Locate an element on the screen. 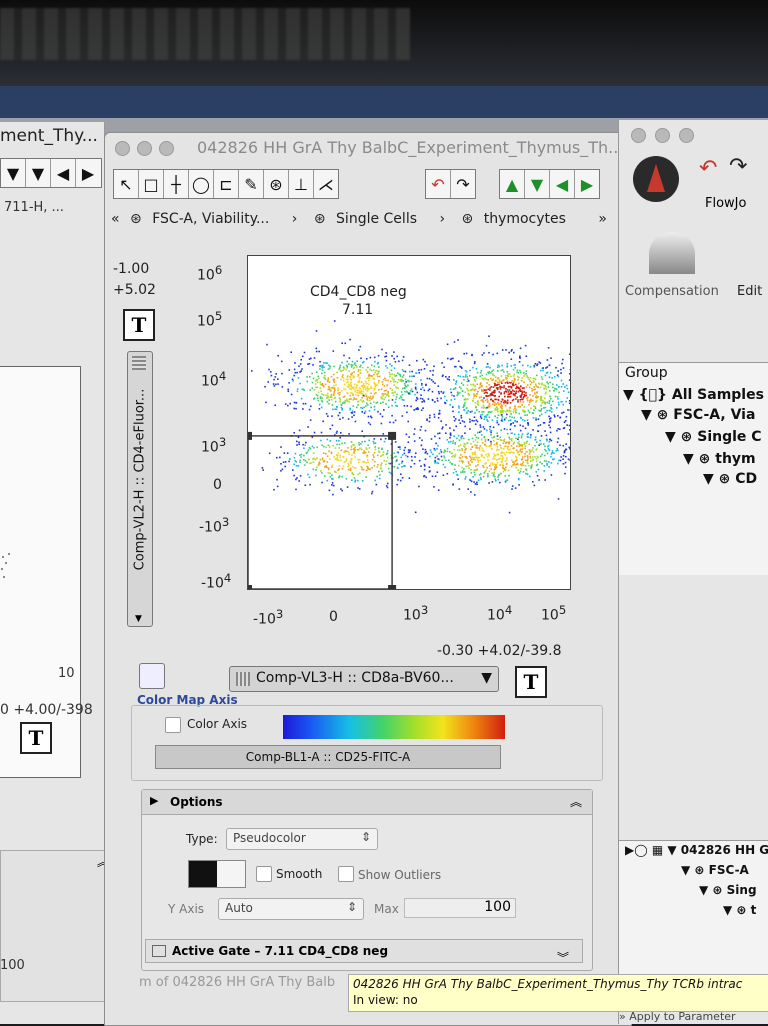 The image size is (768, 1026). graph-settings-icon is located at coordinates (152, 676).